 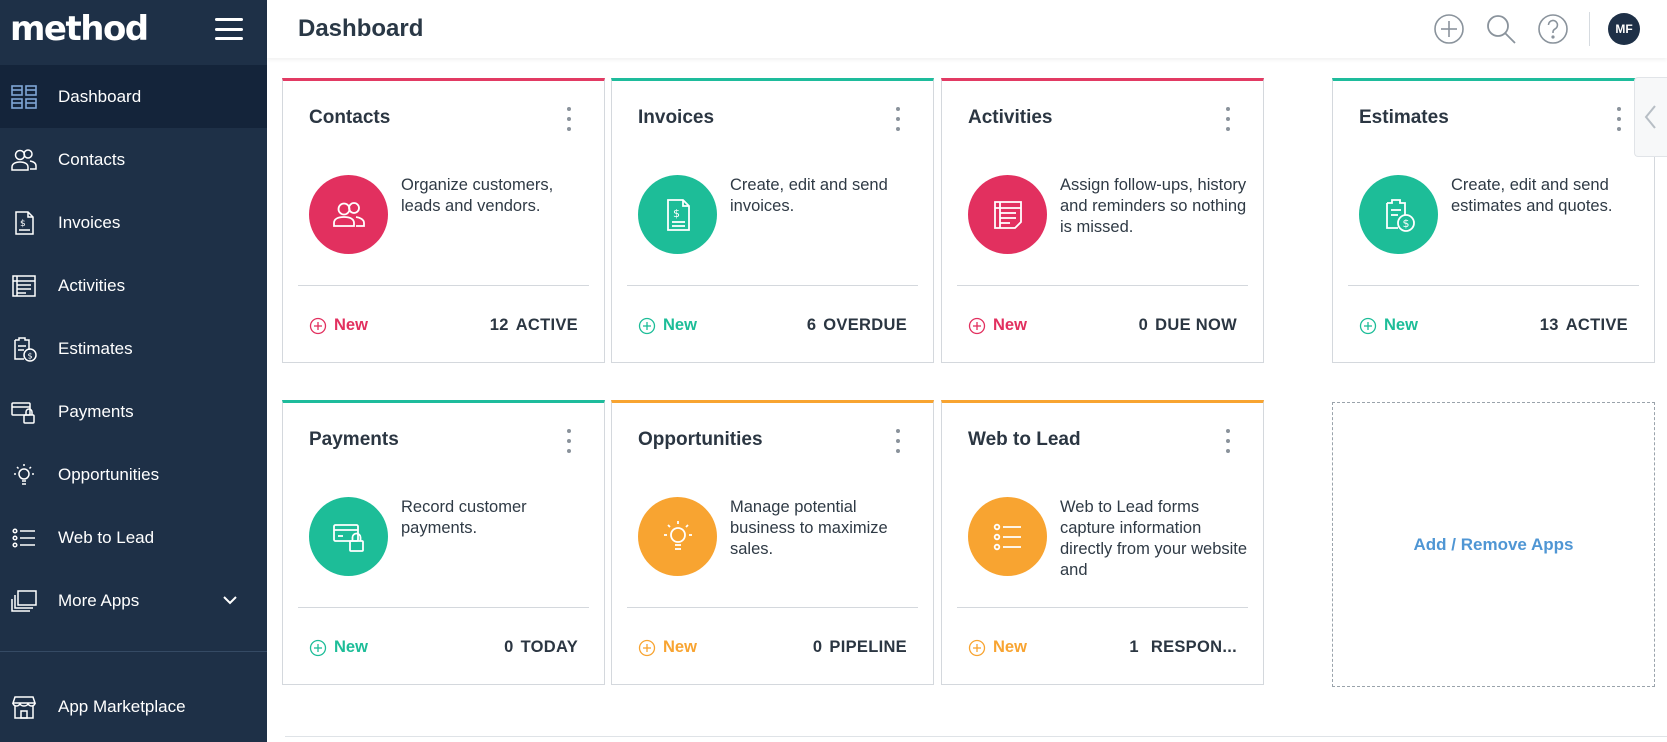 I want to click on method-logo: method, so click(x=79, y=29).